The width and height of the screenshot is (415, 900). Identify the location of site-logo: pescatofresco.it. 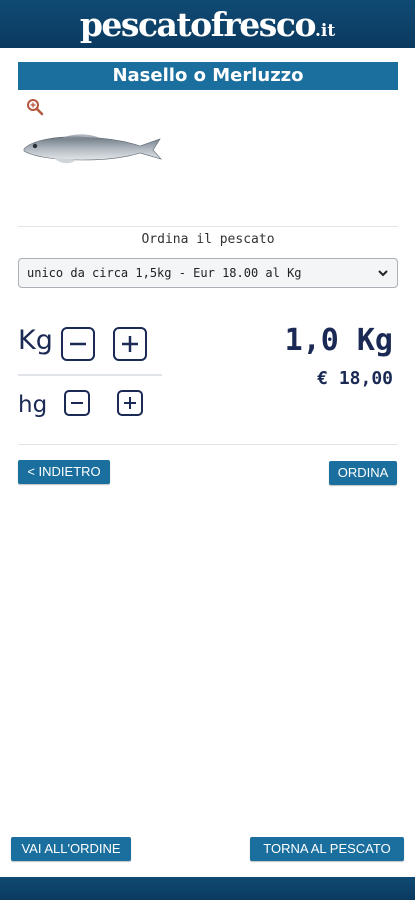
(207, 24).